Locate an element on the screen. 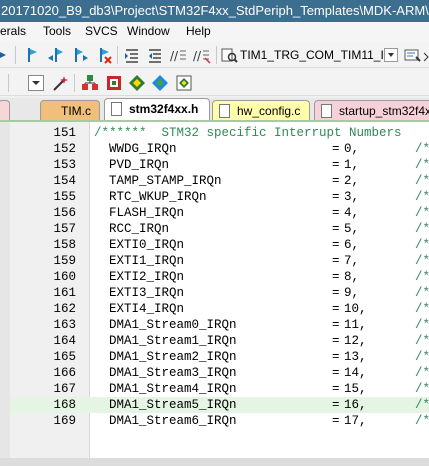 Image resolution: width=429 pixels, height=466 pixels. code-text: DMA1_Stream6_IRQn is located at coordinates (165, 421).